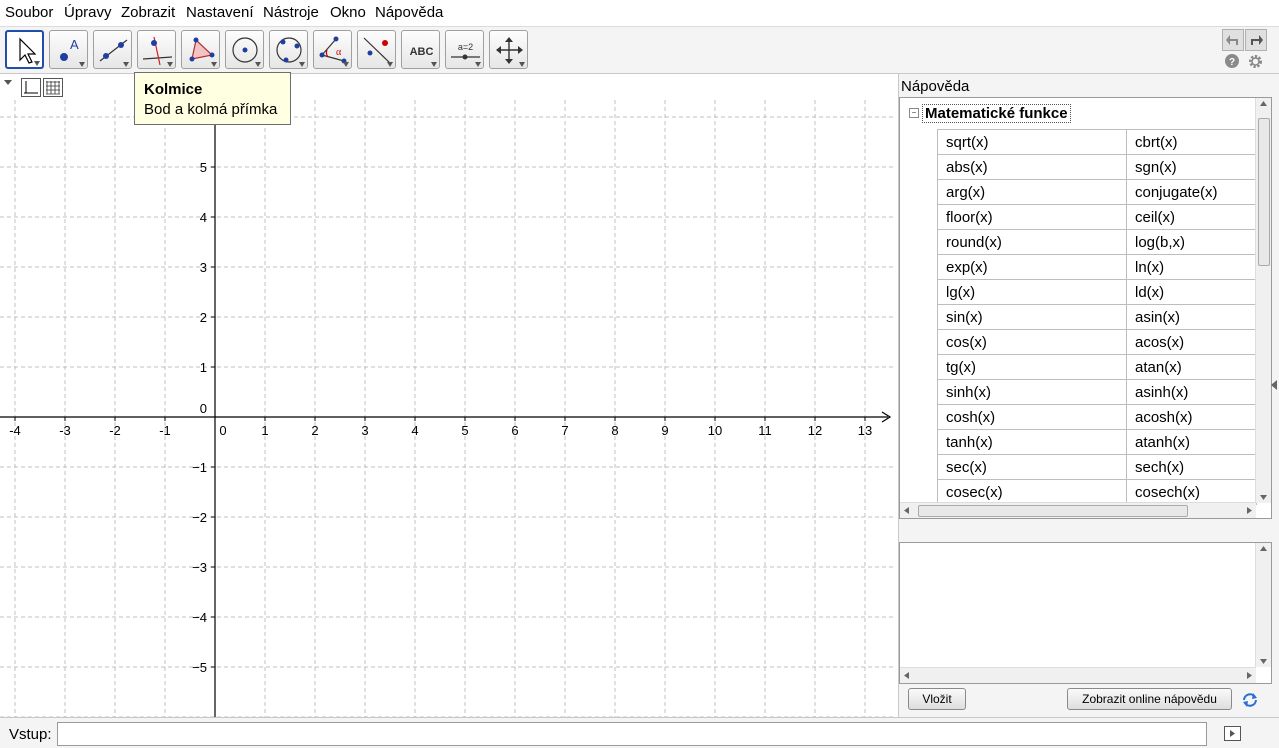 This screenshot has width=1279, height=748. What do you see at coordinates (865, 430) in the screenshot?
I see `x-tick-label: 13` at bounding box center [865, 430].